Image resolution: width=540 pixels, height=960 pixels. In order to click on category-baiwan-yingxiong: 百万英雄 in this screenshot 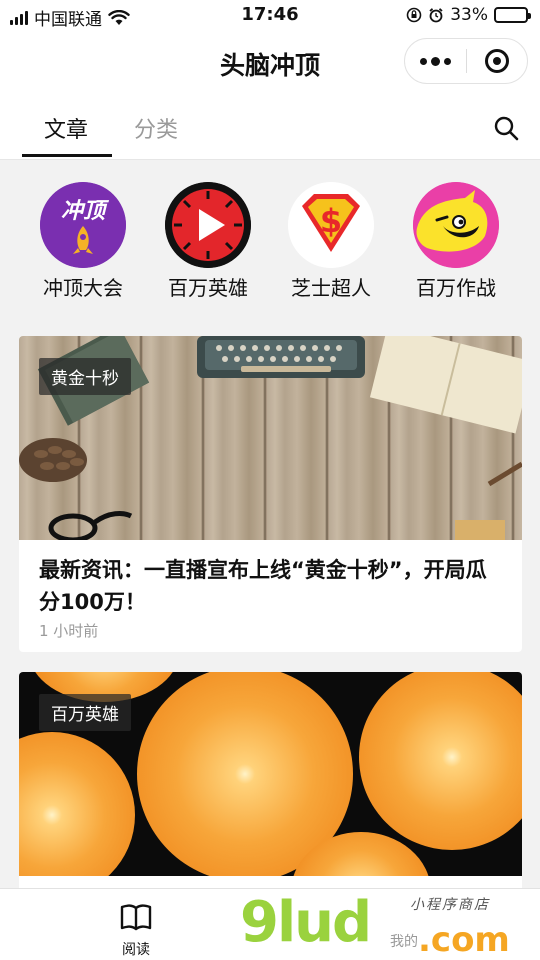, I will do `click(208, 241)`.